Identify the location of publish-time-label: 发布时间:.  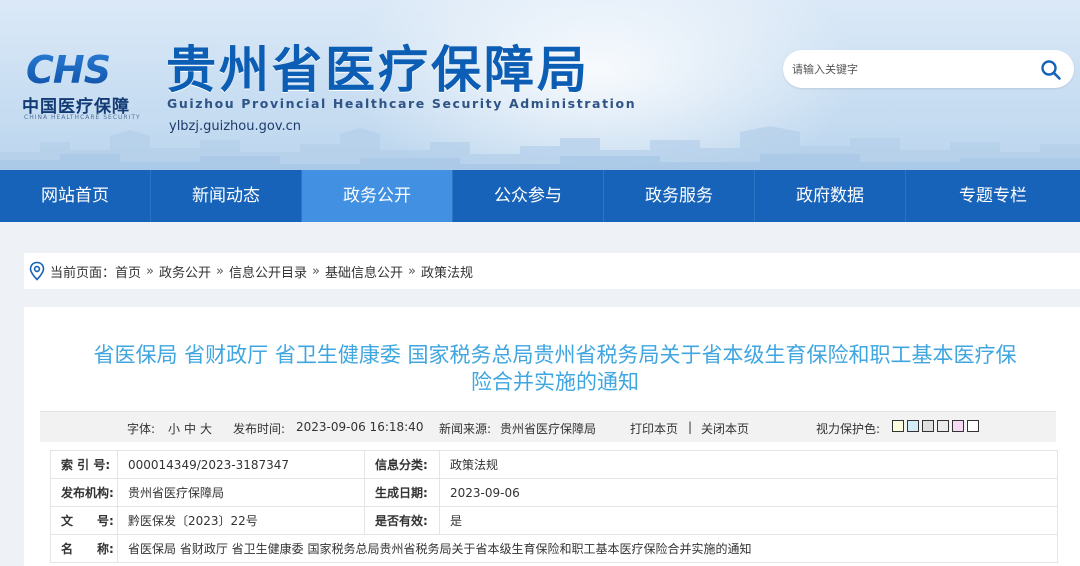
(259, 429).